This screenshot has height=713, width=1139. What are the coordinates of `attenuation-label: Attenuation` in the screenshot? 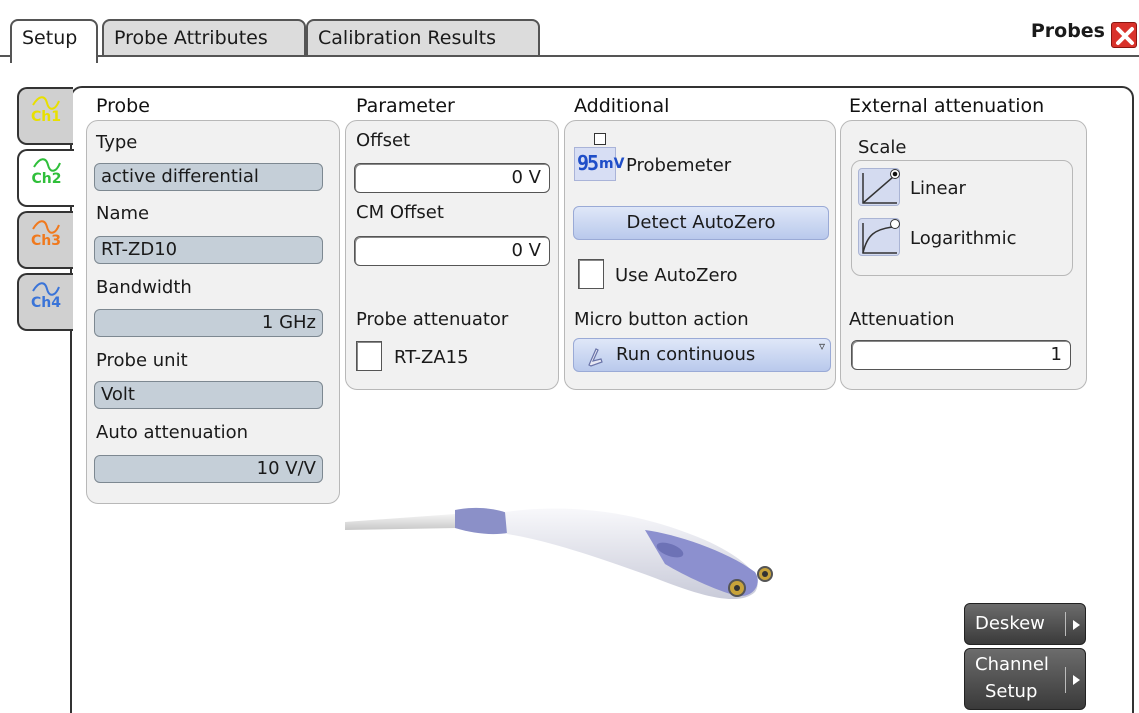 It's located at (902, 319).